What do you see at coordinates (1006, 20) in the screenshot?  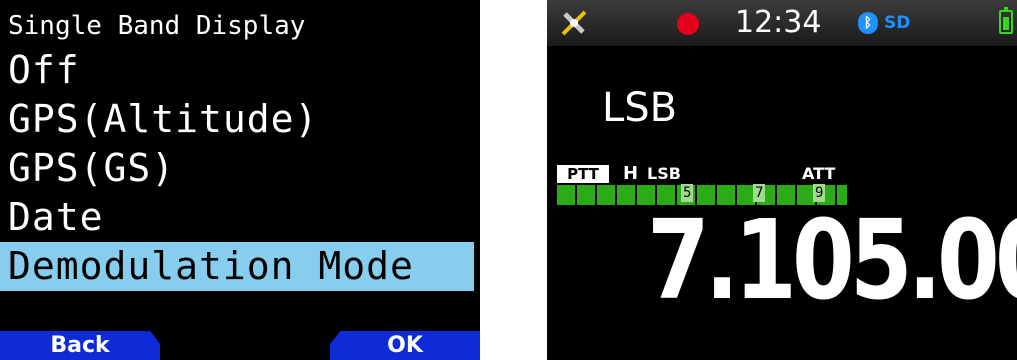 I see `battery-icon` at bounding box center [1006, 20].